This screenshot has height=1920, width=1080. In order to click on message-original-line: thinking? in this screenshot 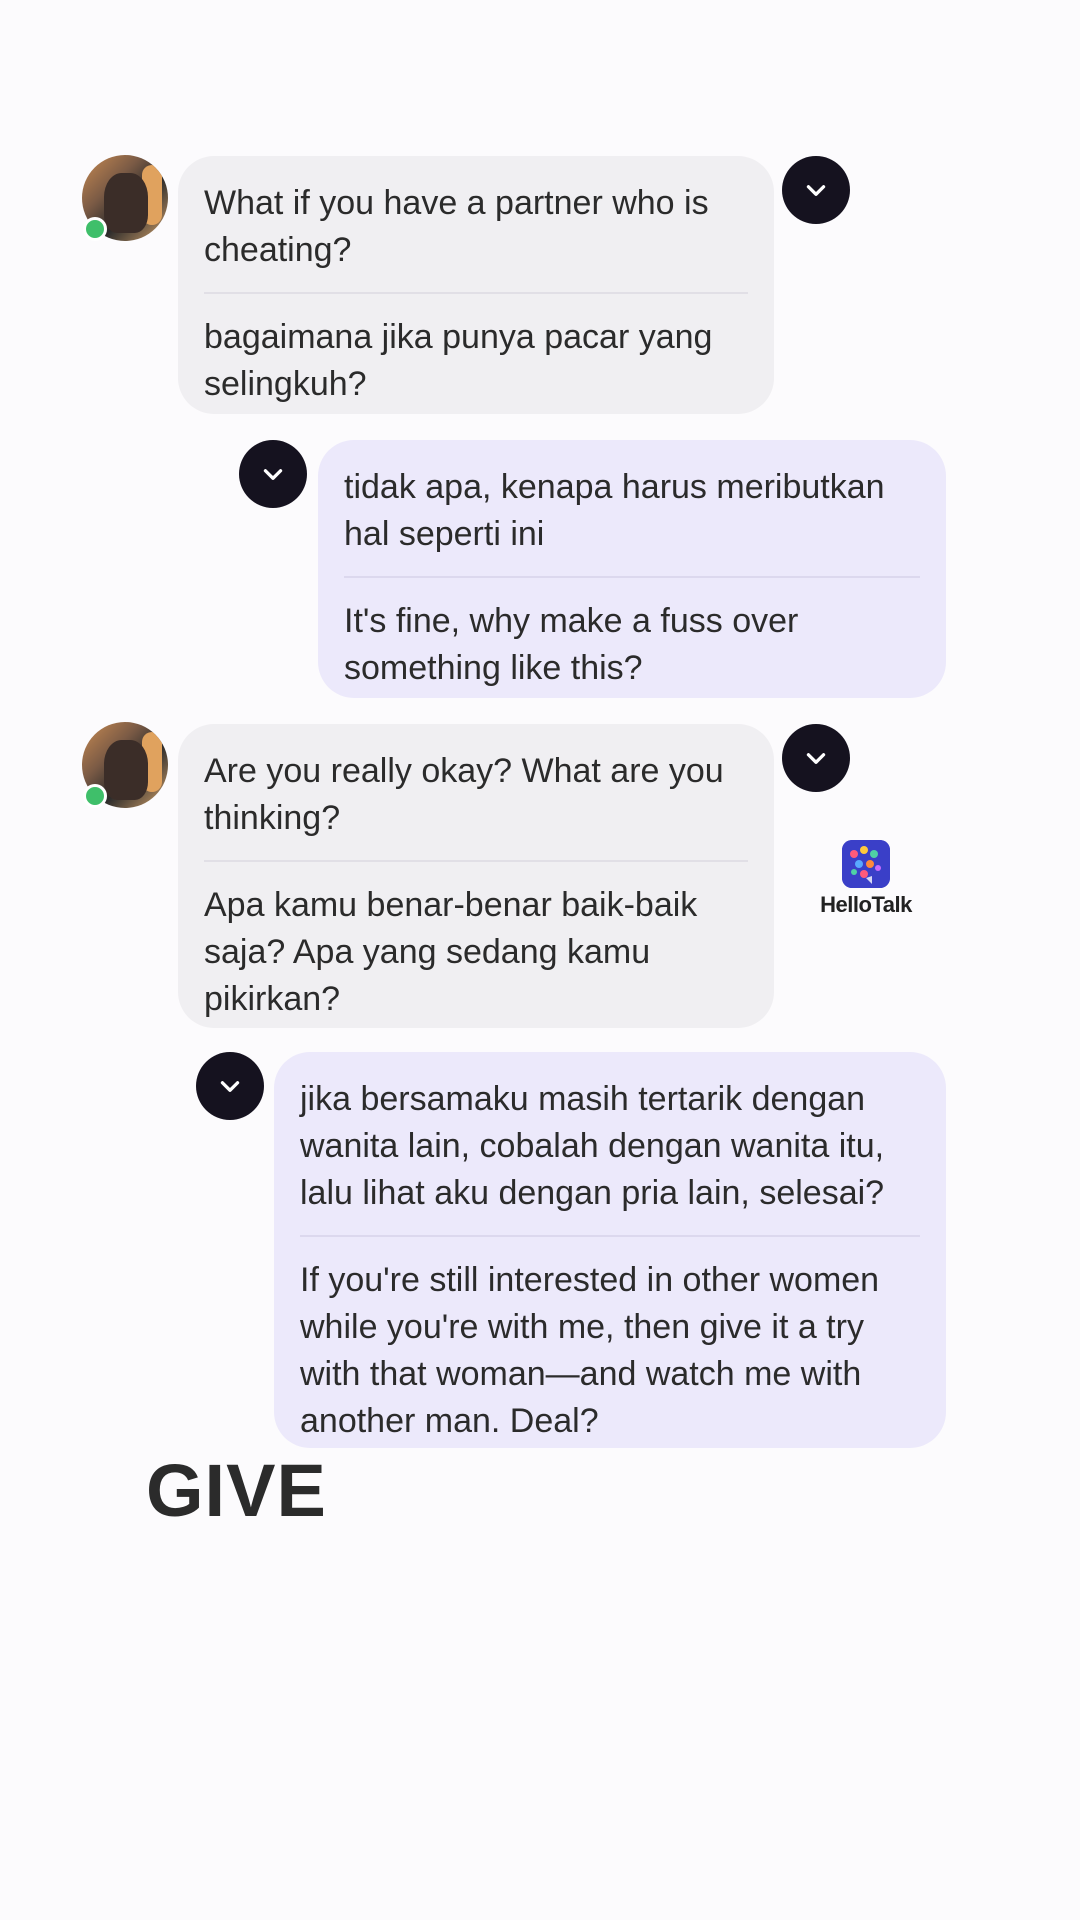, I will do `click(272, 818)`.